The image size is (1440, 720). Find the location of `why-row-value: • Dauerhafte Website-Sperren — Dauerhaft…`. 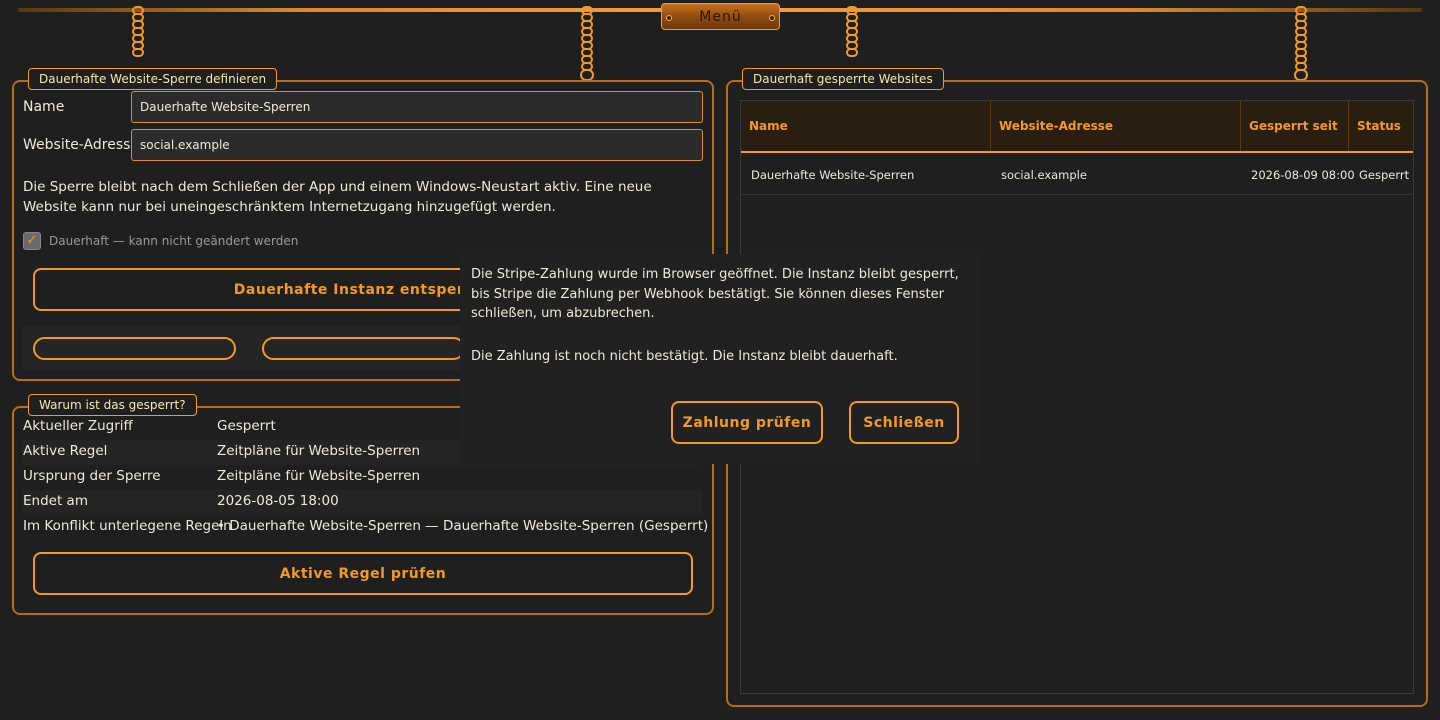

why-row-value: • Dauerhafte Website-Sperren — Dauerhaft… is located at coordinates (463, 526).